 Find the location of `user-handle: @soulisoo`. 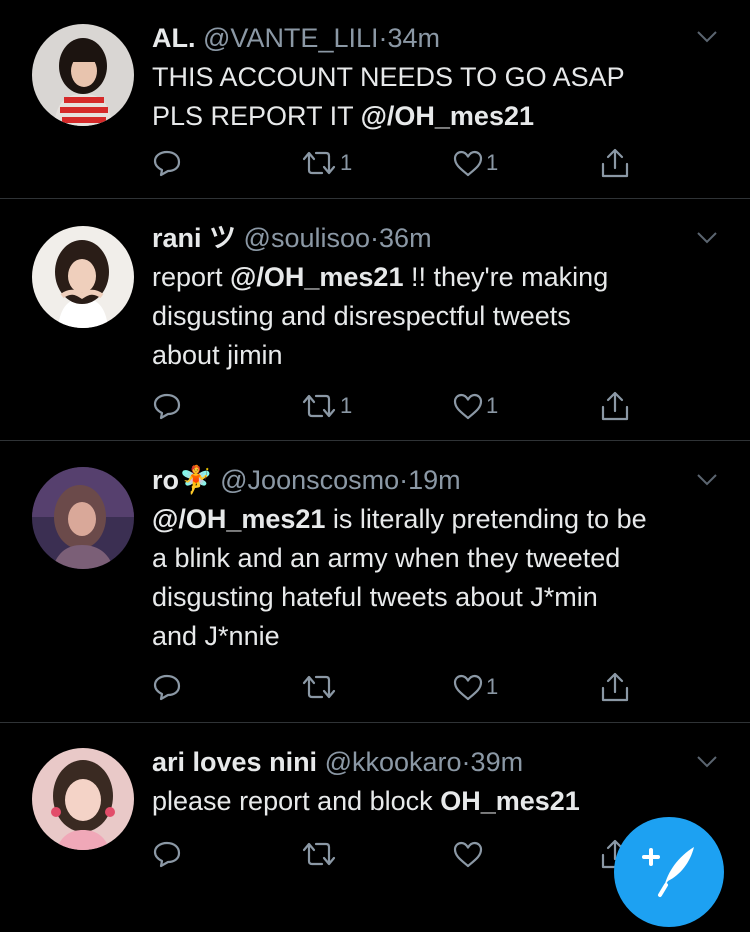

user-handle: @soulisoo is located at coordinates (307, 238).